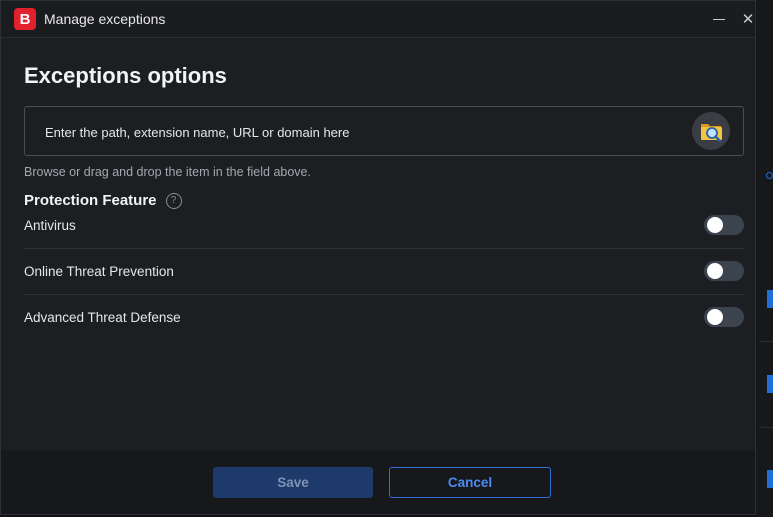 The height and width of the screenshot is (517, 773). I want to click on advanced-threat-defense-toggle, so click(724, 317).